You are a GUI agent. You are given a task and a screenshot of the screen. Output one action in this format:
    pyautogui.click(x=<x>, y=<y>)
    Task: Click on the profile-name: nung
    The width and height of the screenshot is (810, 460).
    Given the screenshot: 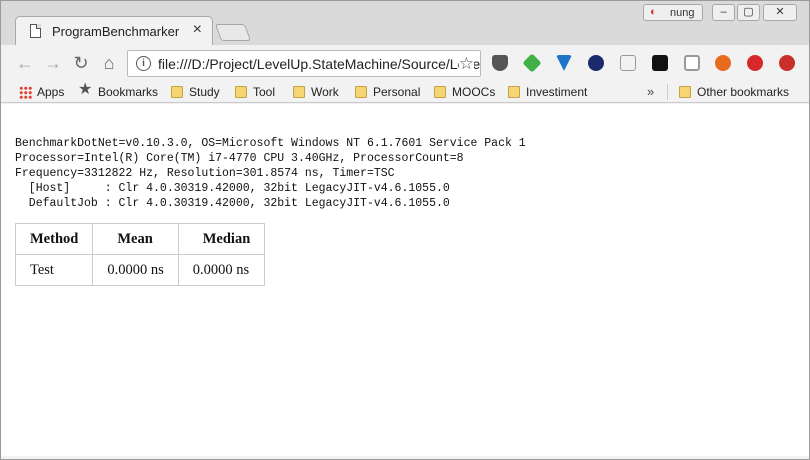 What is the action you would take?
    pyautogui.click(x=682, y=13)
    